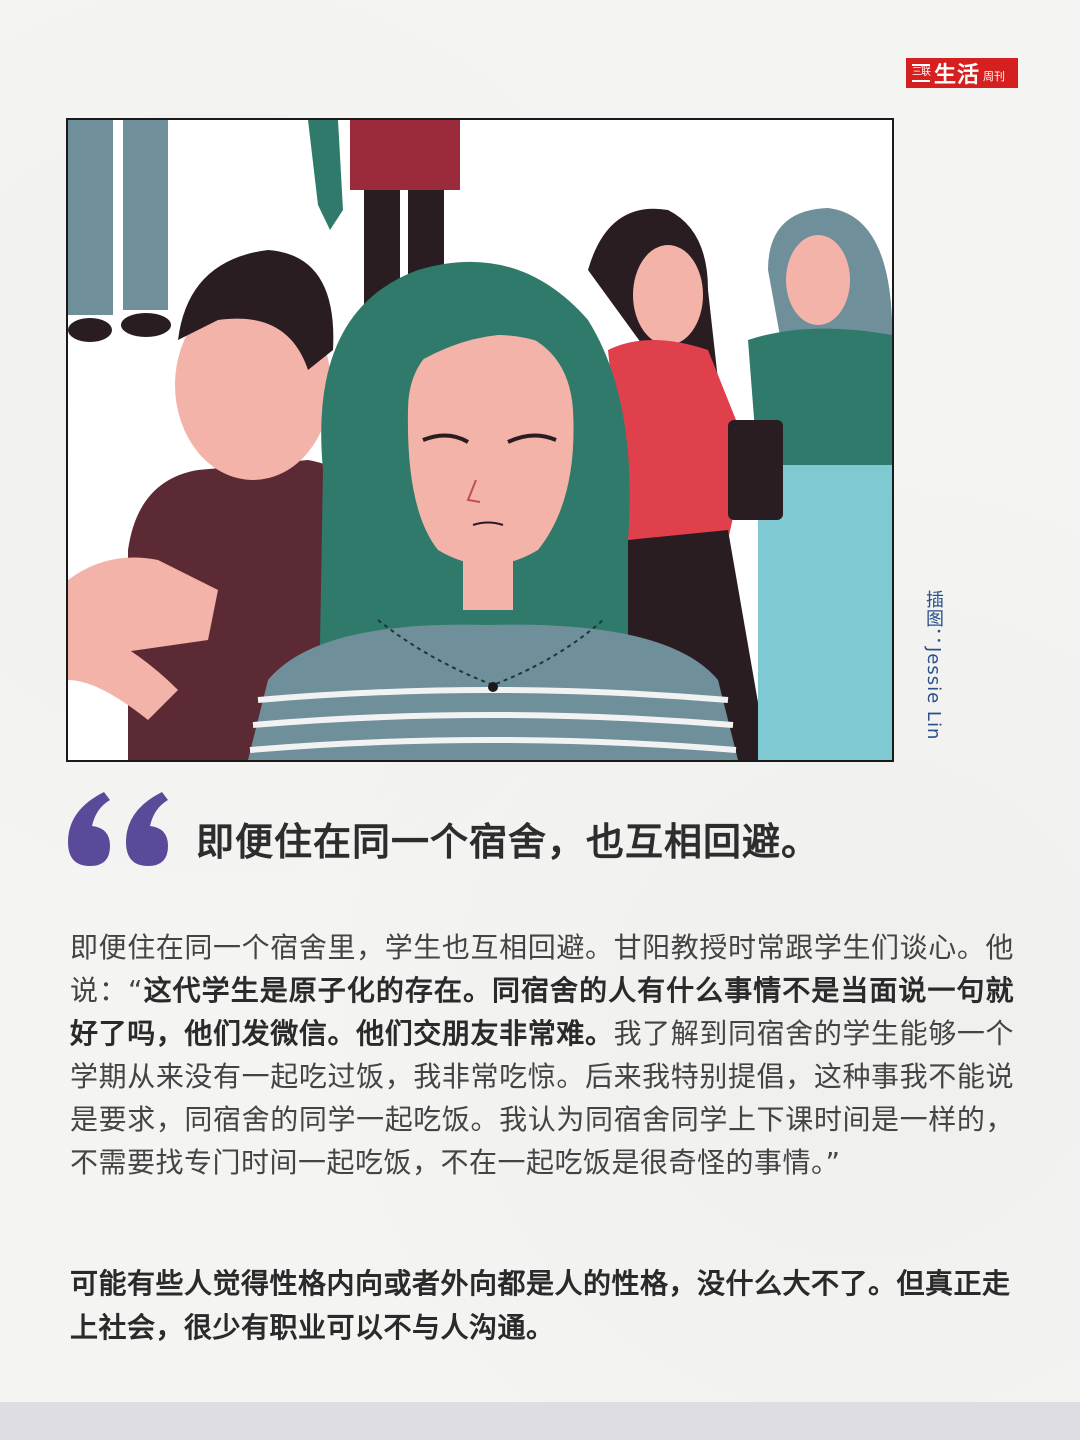  What do you see at coordinates (933, 665) in the screenshot?
I see `illustration-credit: 插图：Jessie Lin` at bounding box center [933, 665].